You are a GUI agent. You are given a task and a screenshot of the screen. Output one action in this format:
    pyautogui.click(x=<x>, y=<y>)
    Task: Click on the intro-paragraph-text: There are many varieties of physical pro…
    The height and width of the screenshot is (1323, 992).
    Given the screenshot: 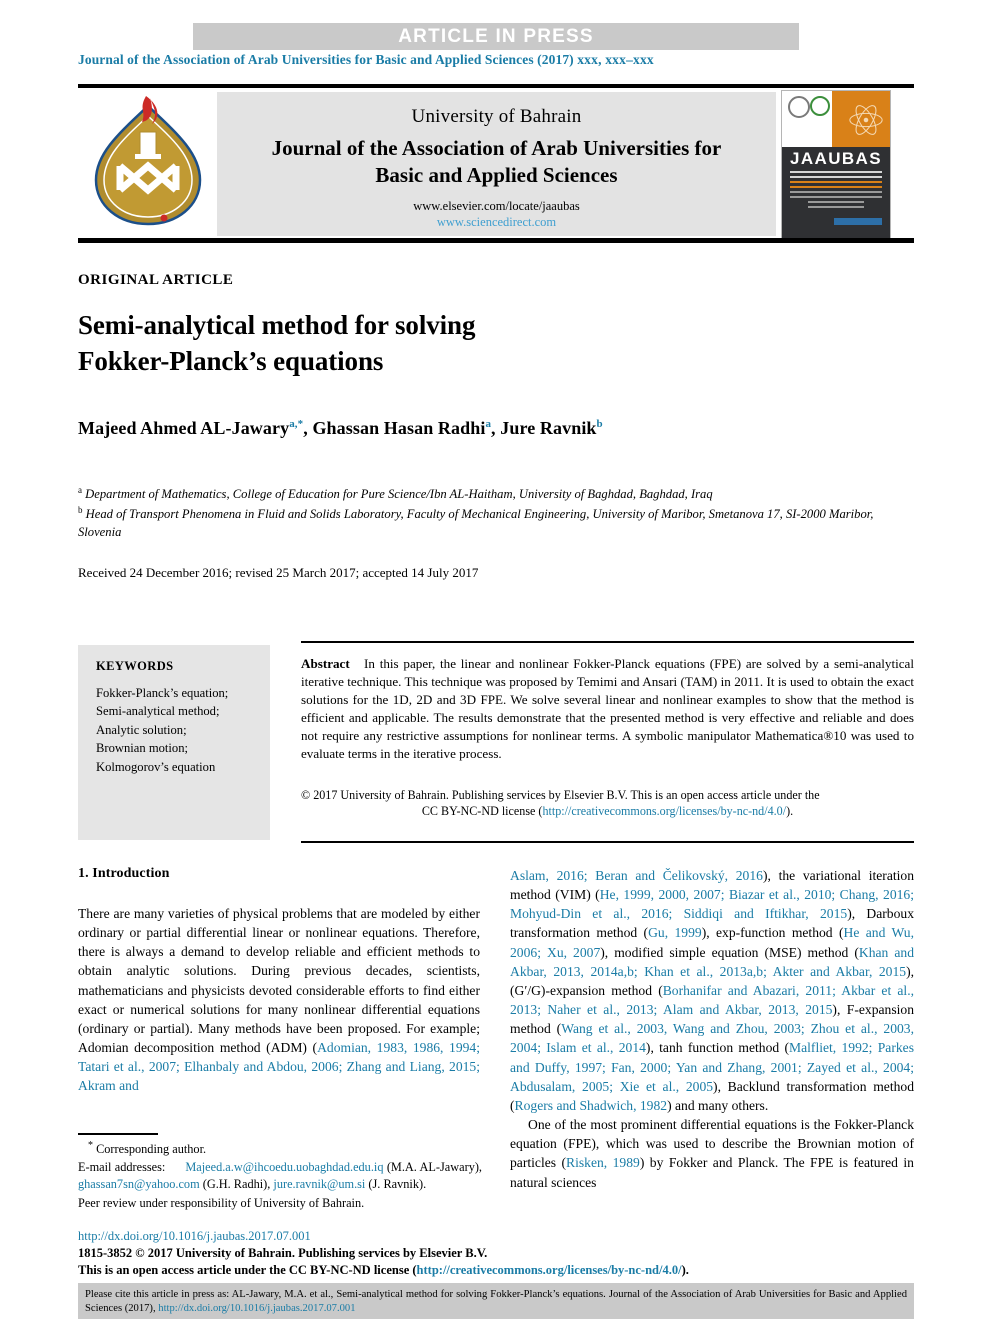 What is the action you would take?
    pyautogui.click(x=279, y=981)
    